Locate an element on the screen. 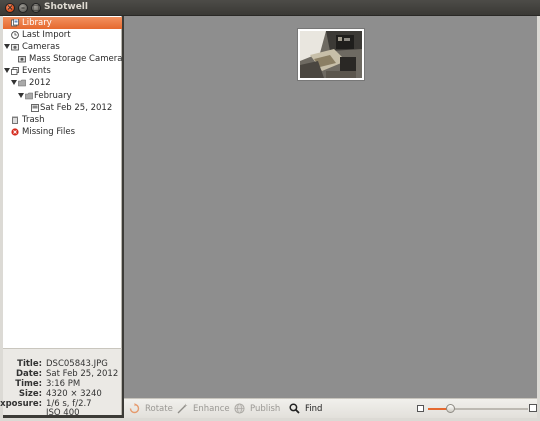 The image size is (540, 421). sidebar-item-label: Mass Storage Camera is located at coordinates (76, 59).